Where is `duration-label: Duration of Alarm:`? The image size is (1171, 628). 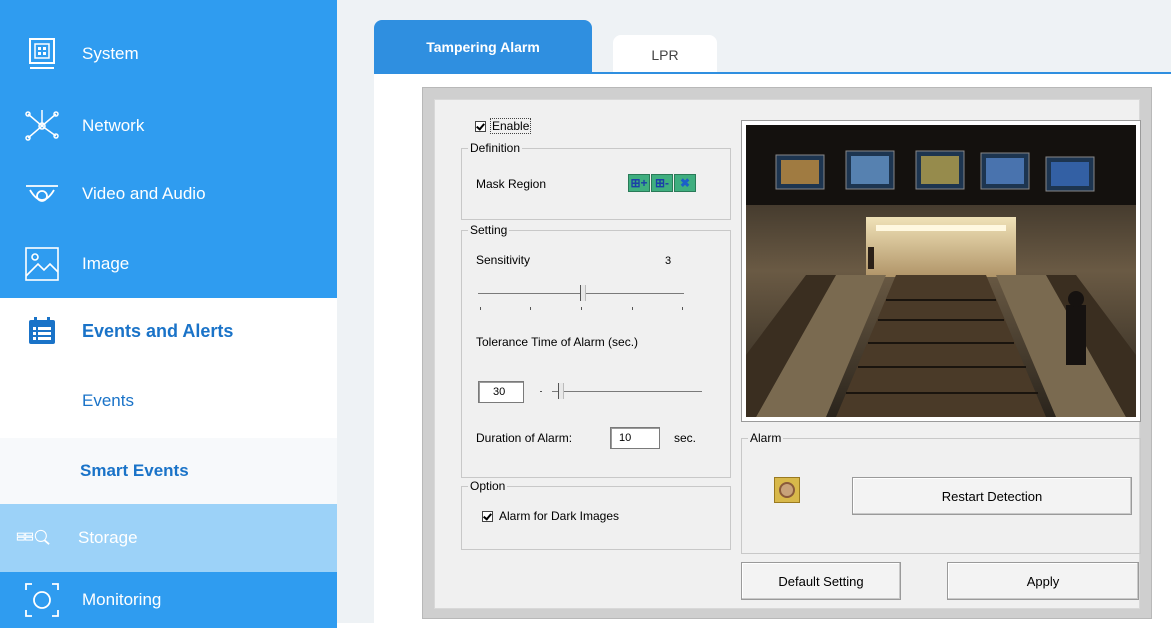
duration-label: Duration of Alarm: is located at coordinates (524, 438).